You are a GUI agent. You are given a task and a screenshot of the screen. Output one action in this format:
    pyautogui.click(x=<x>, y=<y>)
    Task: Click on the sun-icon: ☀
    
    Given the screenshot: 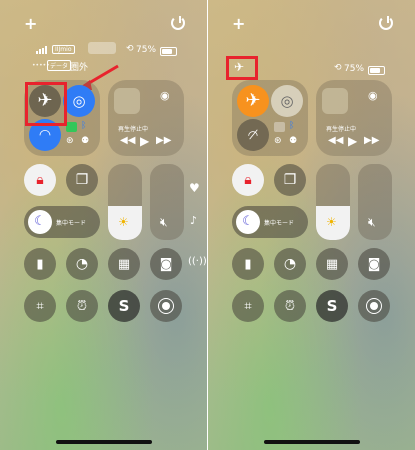 What is the action you would take?
    pyautogui.click(x=331, y=222)
    